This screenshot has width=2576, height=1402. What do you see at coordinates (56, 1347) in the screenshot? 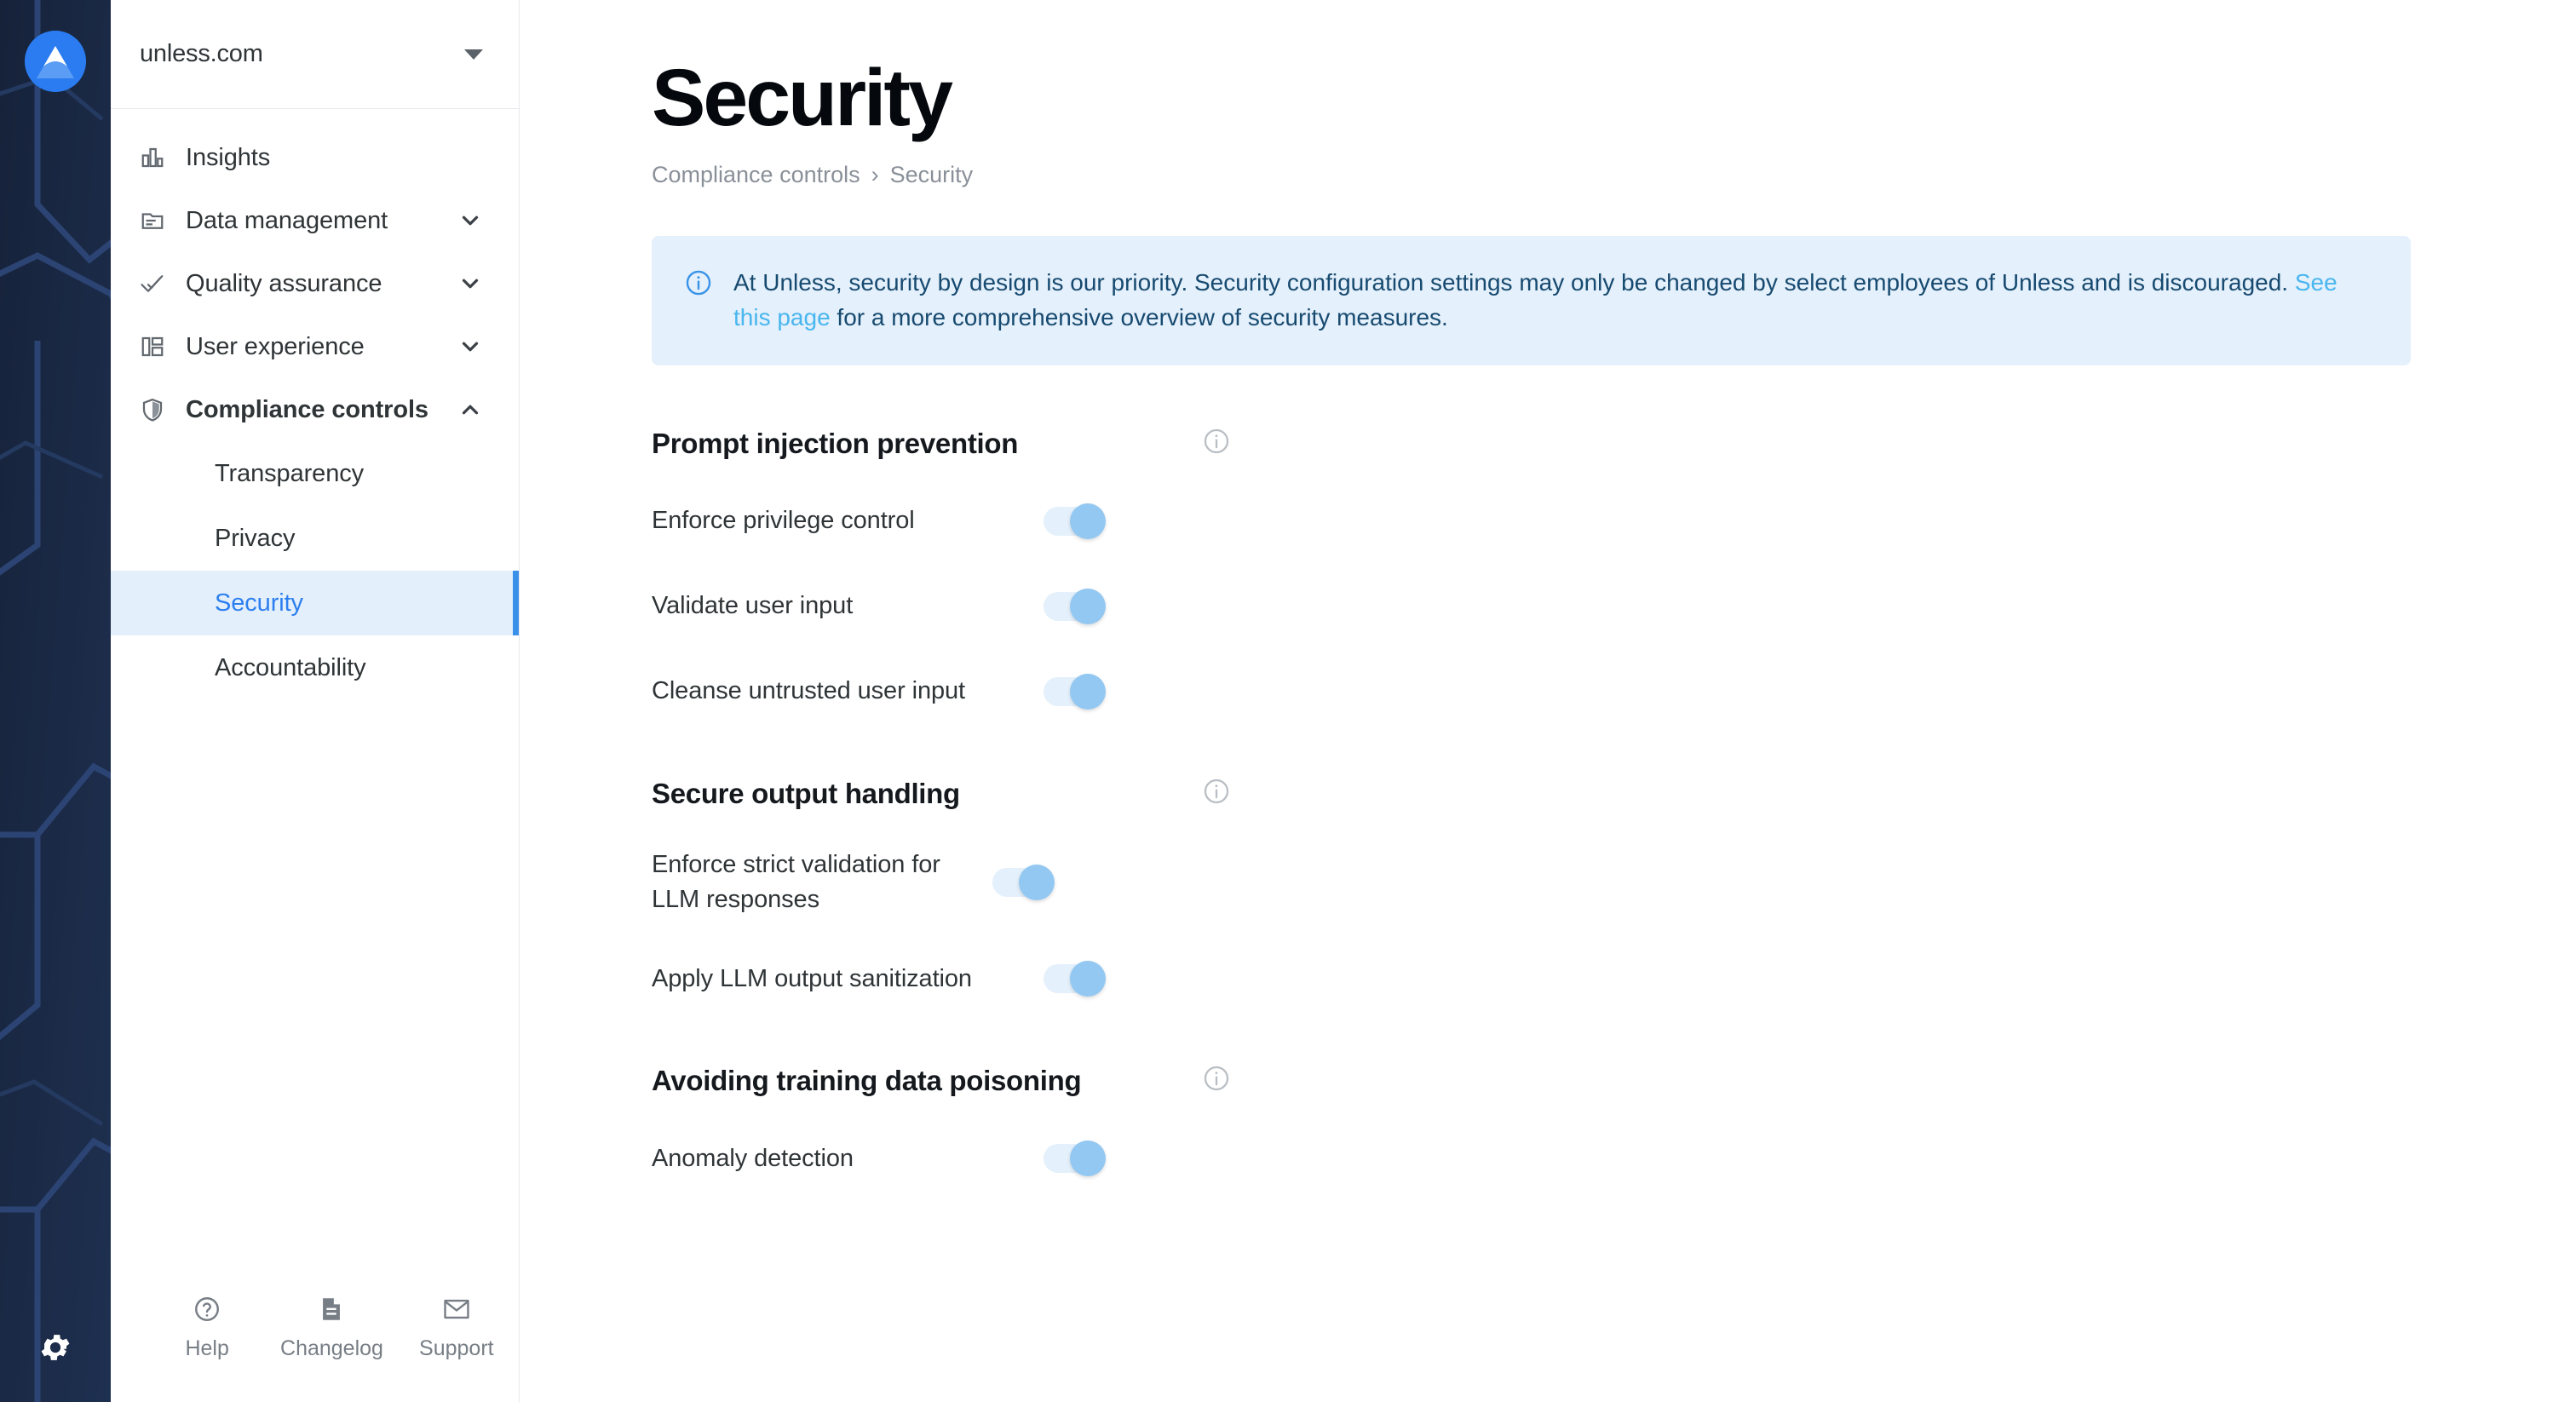
I see `gear-icon` at bounding box center [56, 1347].